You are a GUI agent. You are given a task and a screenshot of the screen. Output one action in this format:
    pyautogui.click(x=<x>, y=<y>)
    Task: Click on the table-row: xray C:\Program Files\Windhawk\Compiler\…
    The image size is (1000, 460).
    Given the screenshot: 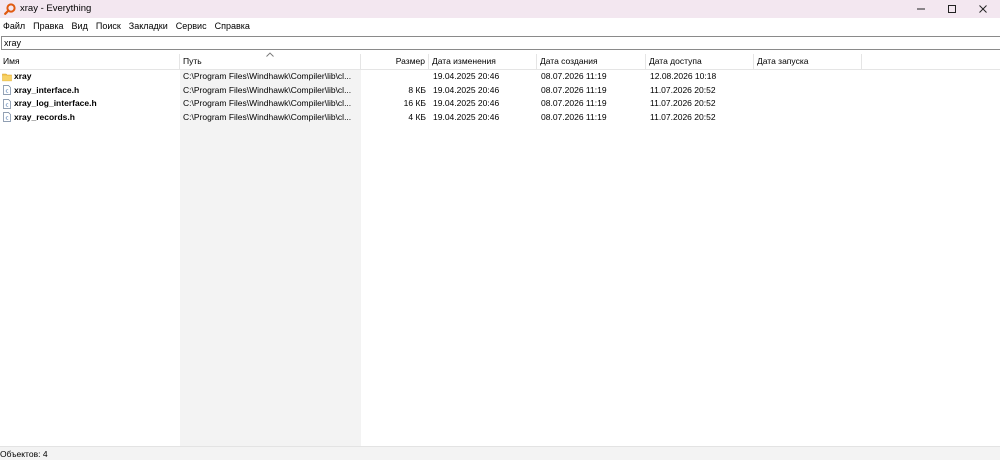 What is the action you would take?
    pyautogui.click(x=500, y=77)
    